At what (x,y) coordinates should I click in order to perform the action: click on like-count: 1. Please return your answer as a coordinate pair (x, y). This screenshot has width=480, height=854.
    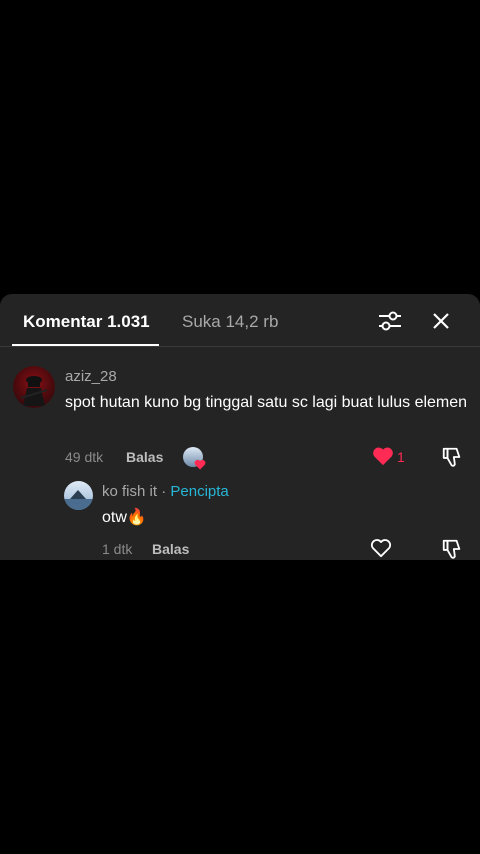
    Looking at the image, I should click on (401, 457).